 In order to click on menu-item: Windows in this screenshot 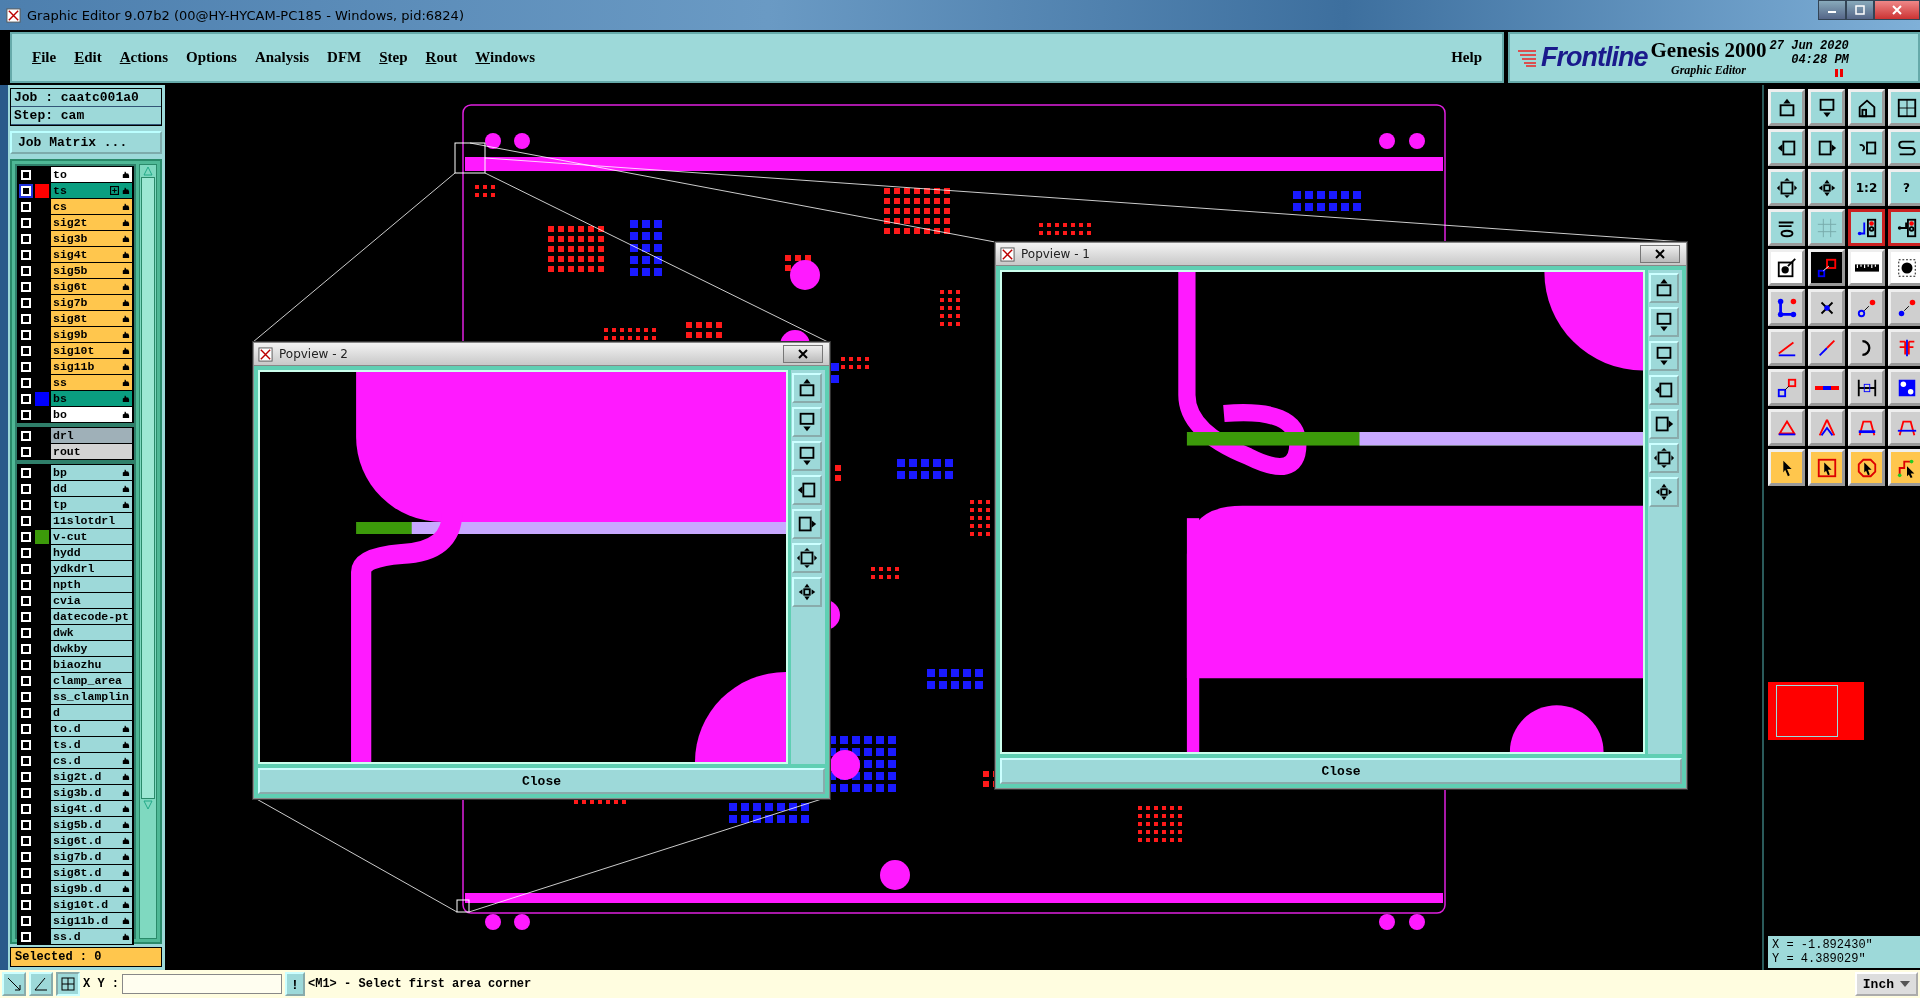, I will do `click(505, 57)`.